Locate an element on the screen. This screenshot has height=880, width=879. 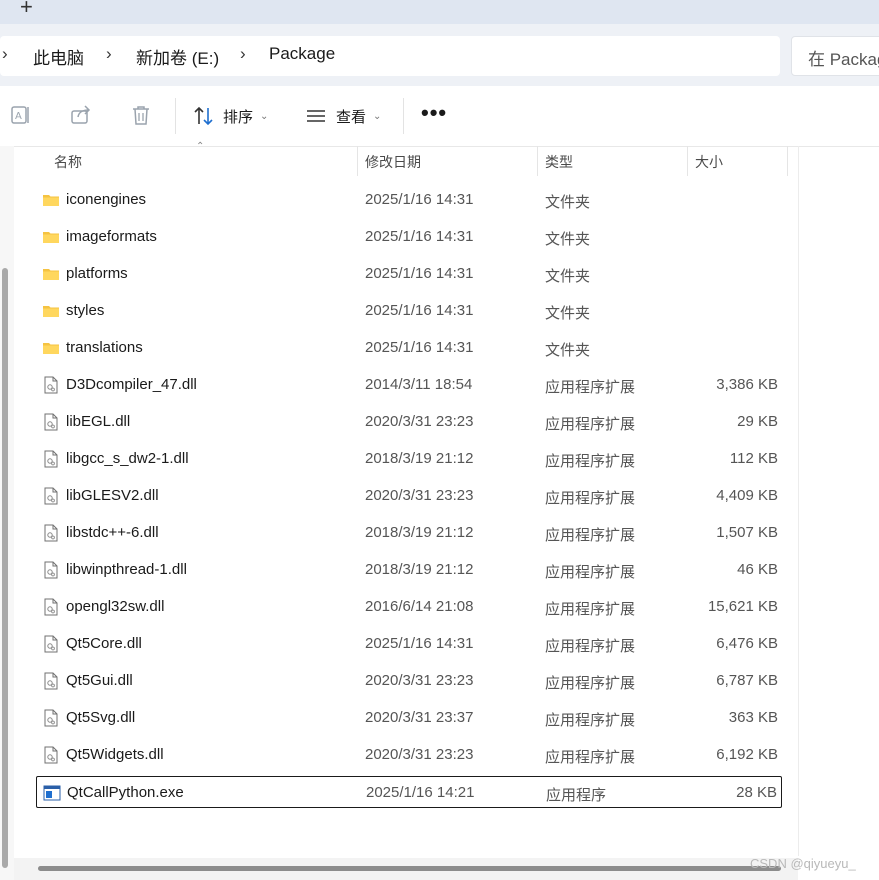
share-icon is located at coordinates (81, 115).